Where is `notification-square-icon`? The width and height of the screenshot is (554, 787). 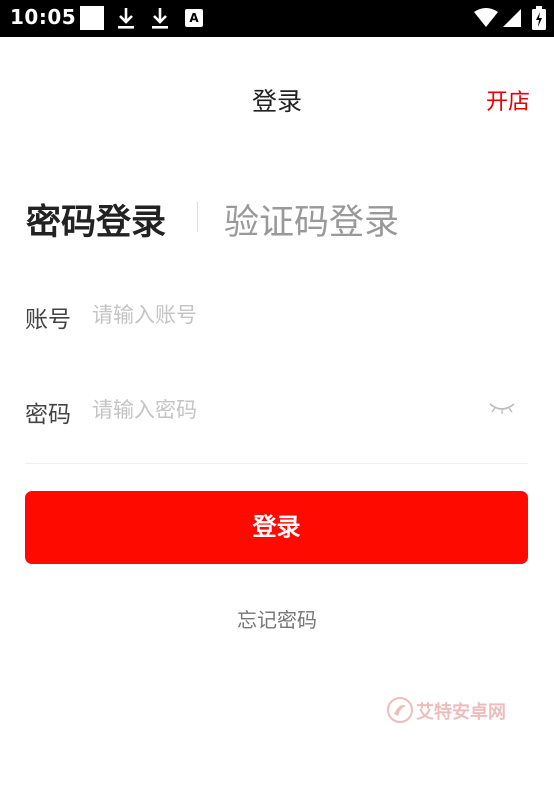
notification-square-icon is located at coordinates (92, 18).